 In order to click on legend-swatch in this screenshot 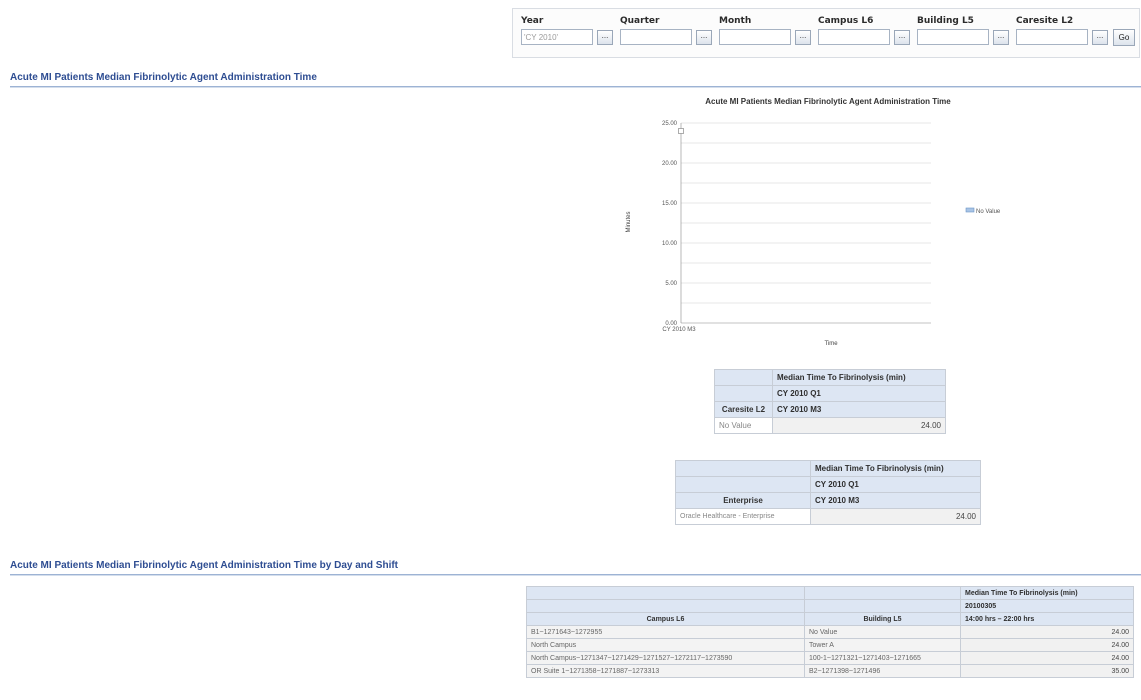, I will do `click(970, 210)`.